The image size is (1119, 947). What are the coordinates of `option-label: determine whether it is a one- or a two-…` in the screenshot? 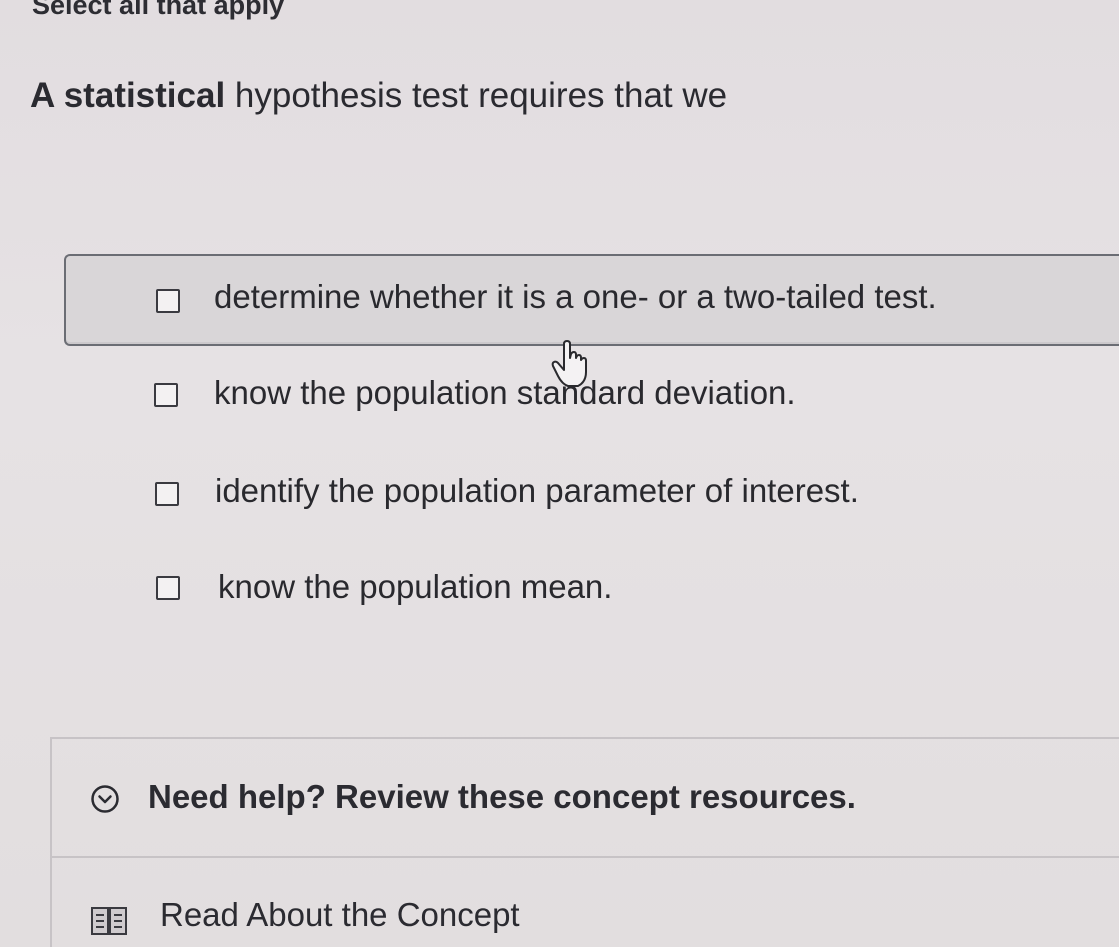 It's located at (575, 296).